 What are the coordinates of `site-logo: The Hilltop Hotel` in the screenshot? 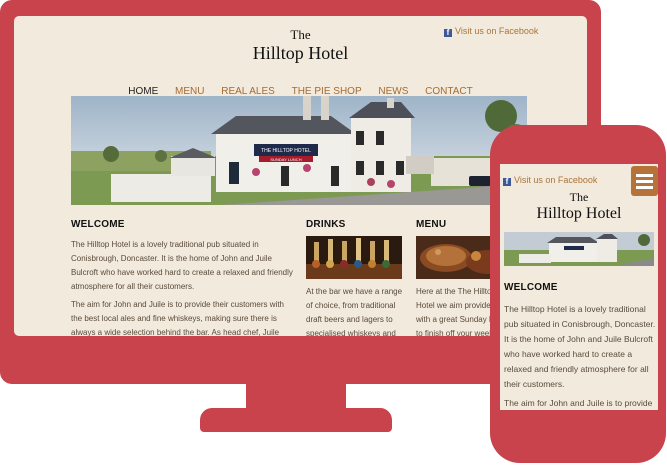 It's located at (300, 45).